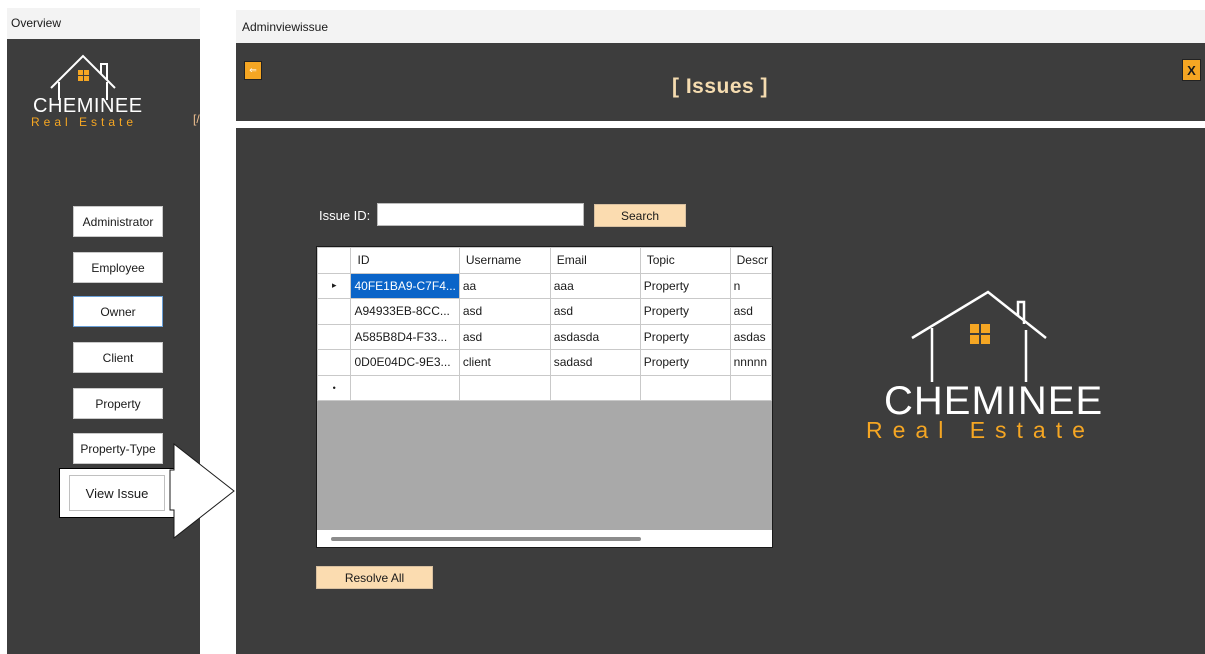  Describe the element at coordinates (118, 267) in the screenshot. I see `nav-button-employee: Employee` at that location.